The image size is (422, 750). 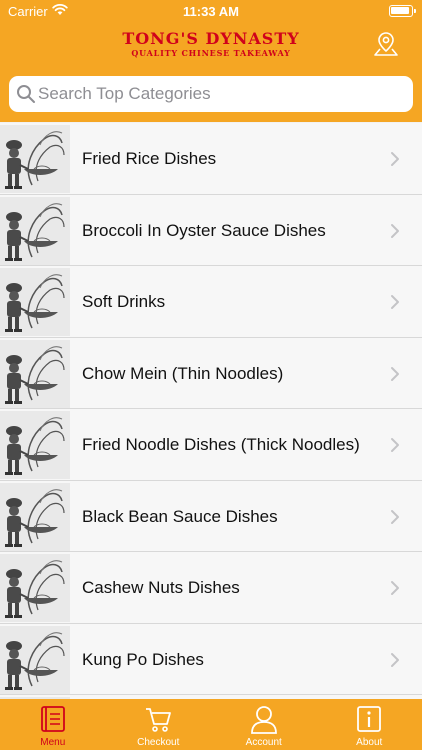 What do you see at coordinates (149, 158) in the screenshot?
I see `category-label: Fried Rice Dishes` at bounding box center [149, 158].